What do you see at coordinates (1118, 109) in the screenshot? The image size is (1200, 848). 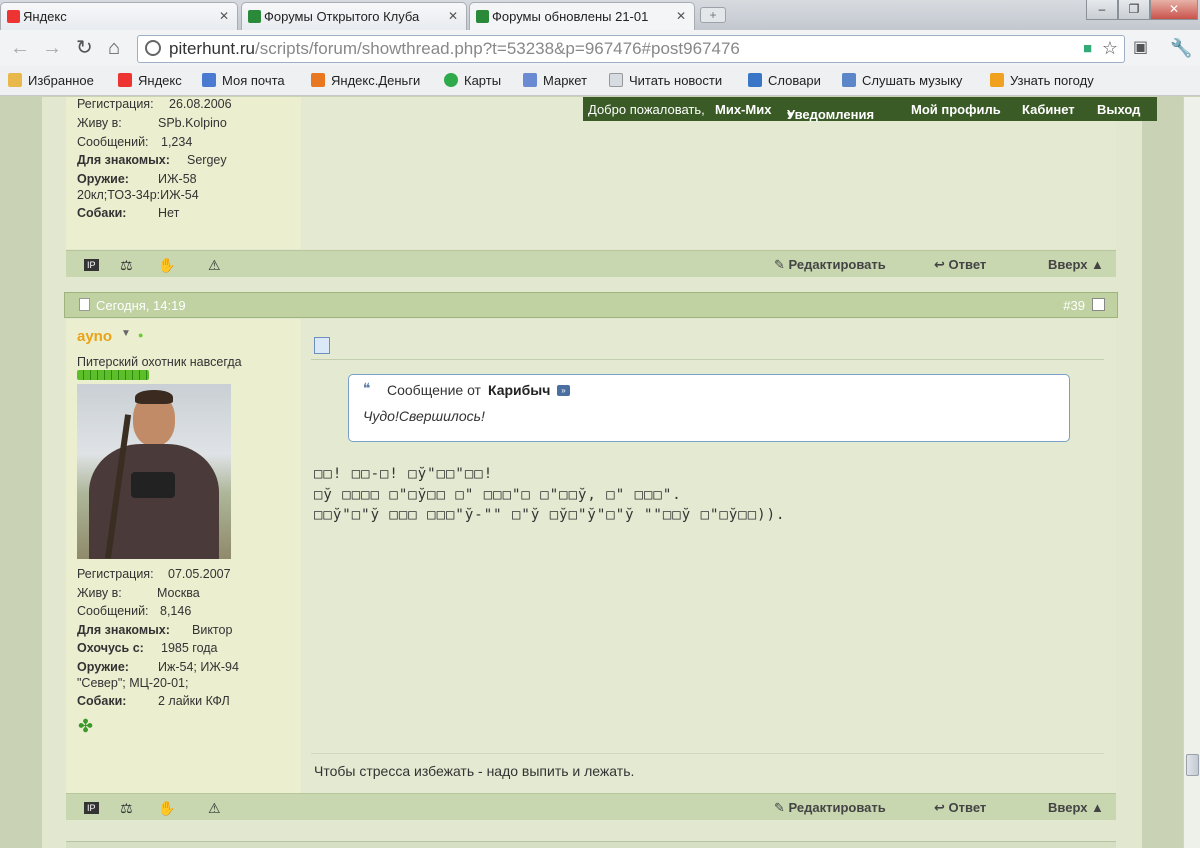 I see `logout-link: Выход` at bounding box center [1118, 109].